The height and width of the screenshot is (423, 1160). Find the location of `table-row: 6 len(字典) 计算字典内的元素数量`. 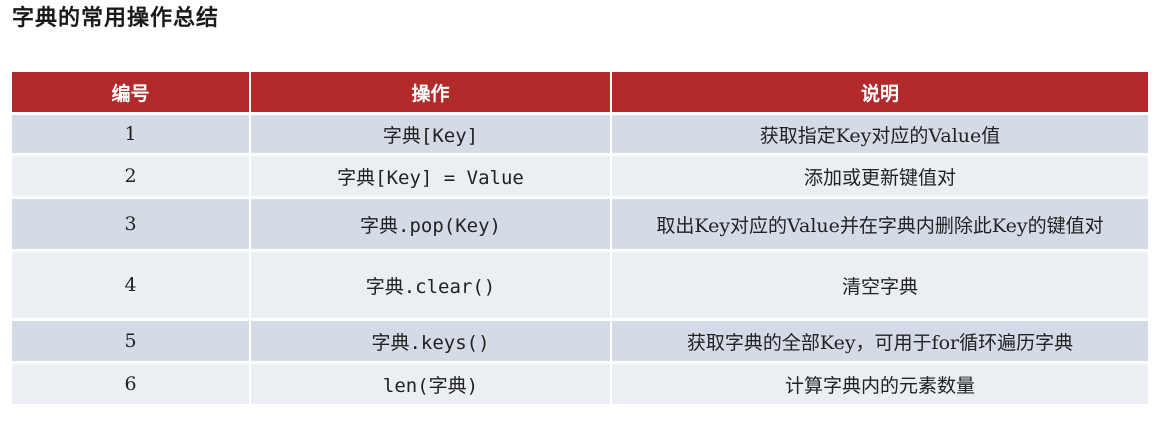

table-row: 6 len(字典) 计算字典内的元素数量 is located at coordinates (580, 382).